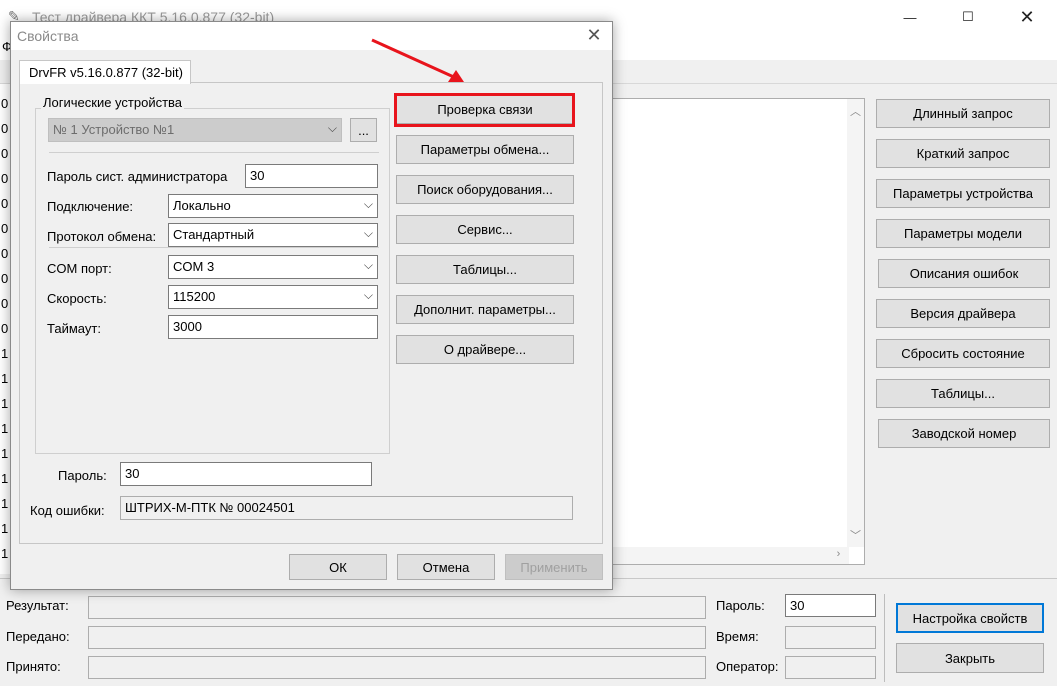 Image resolution: width=1057 pixels, height=686 pixels. I want to click on bottom-password-input: 30, so click(830, 605).